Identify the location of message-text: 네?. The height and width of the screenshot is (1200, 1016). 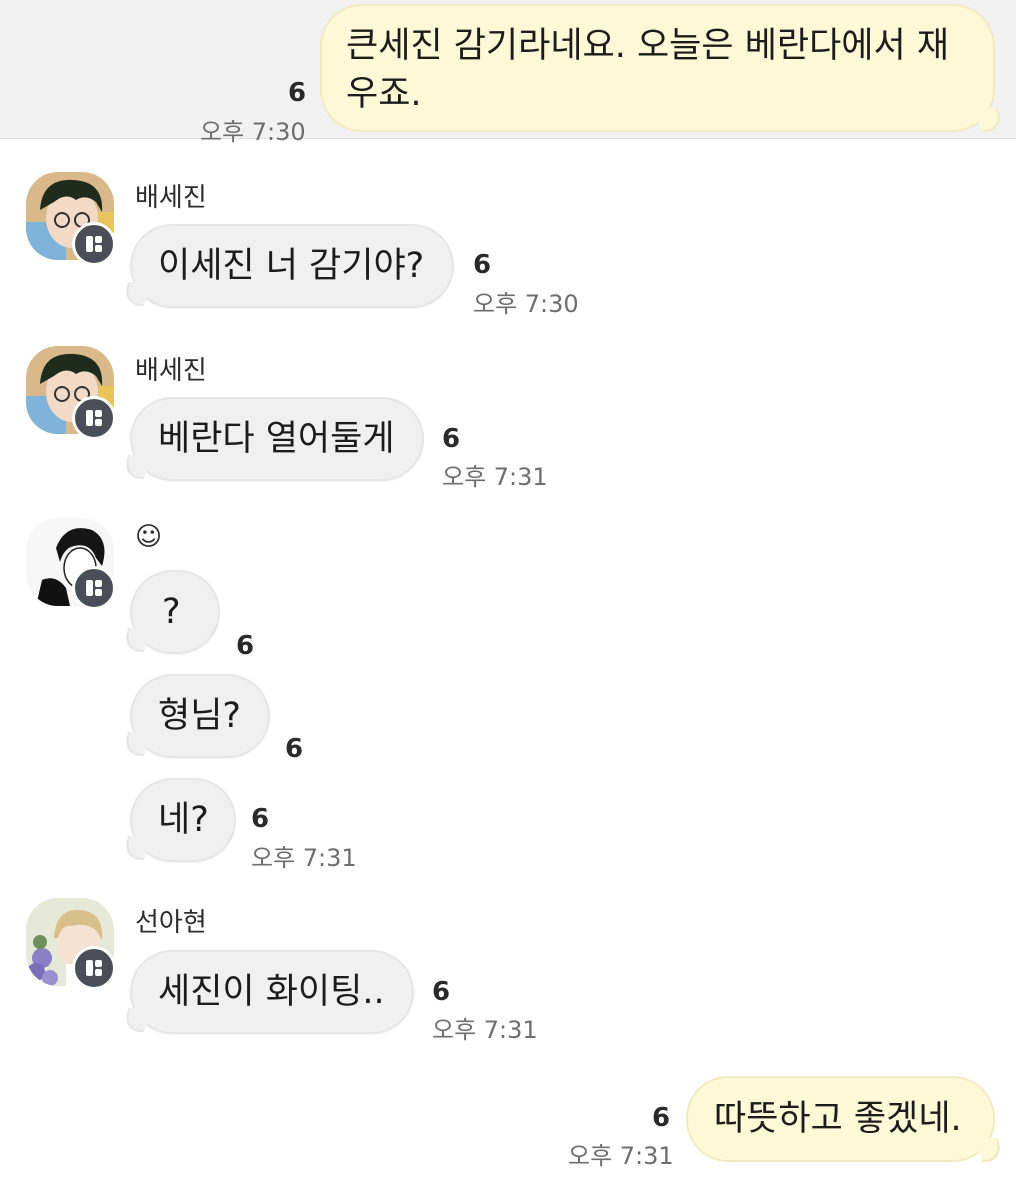
(183, 820).